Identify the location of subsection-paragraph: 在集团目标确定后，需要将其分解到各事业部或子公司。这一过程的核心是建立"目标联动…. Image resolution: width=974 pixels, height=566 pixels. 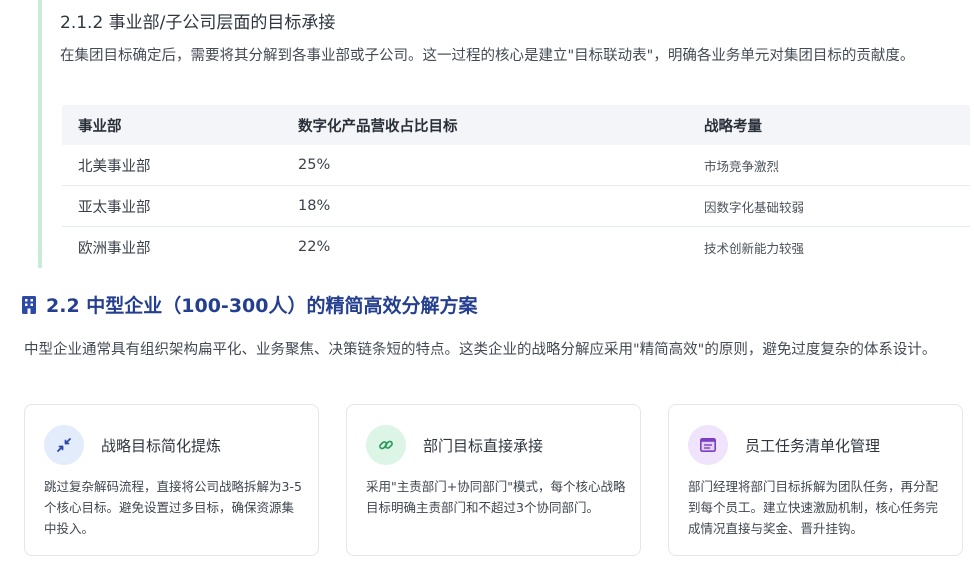
(487, 56).